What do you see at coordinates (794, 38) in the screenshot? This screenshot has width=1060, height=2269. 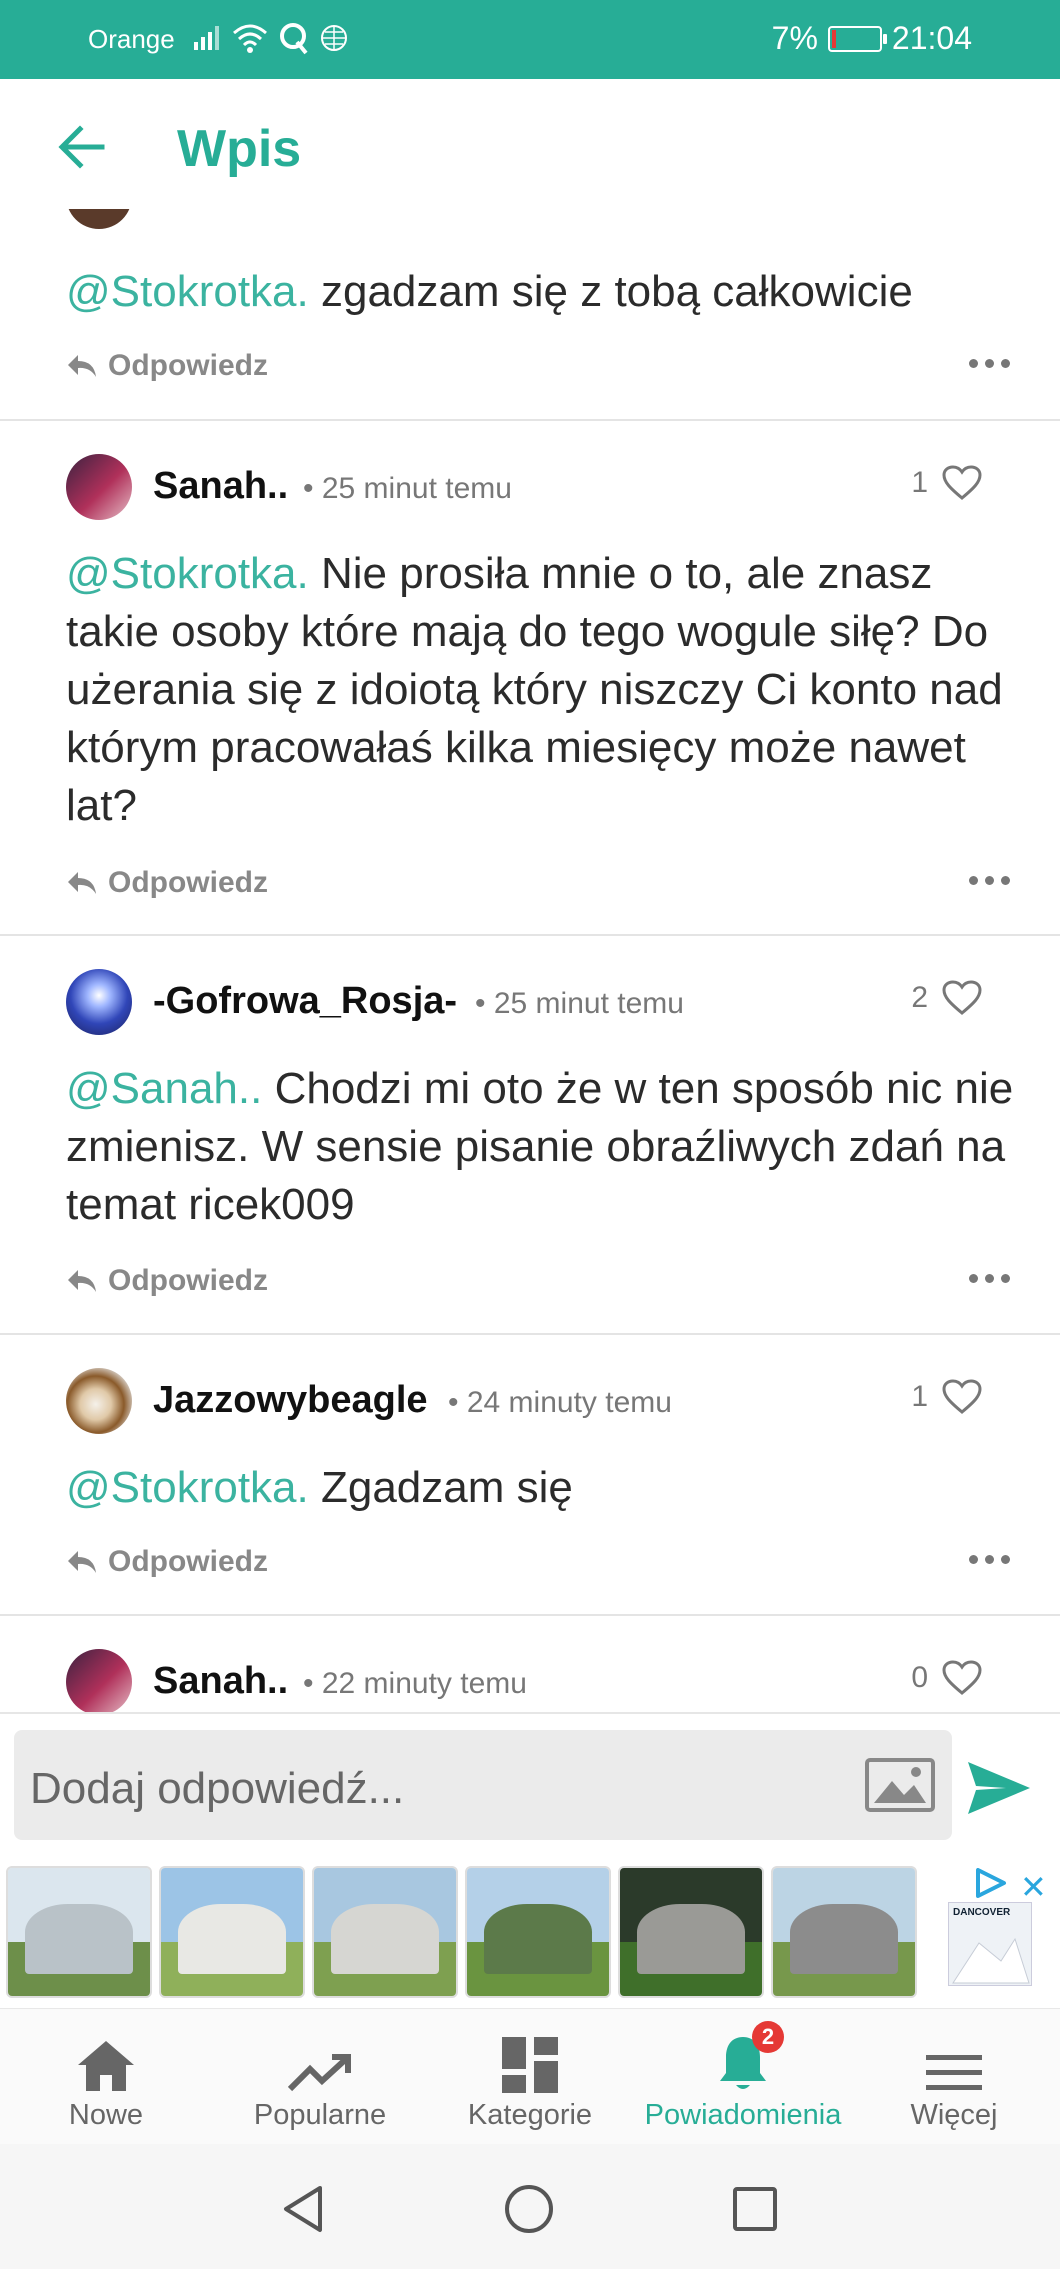 I see `battery-percent: 7%` at bounding box center [794, 38].